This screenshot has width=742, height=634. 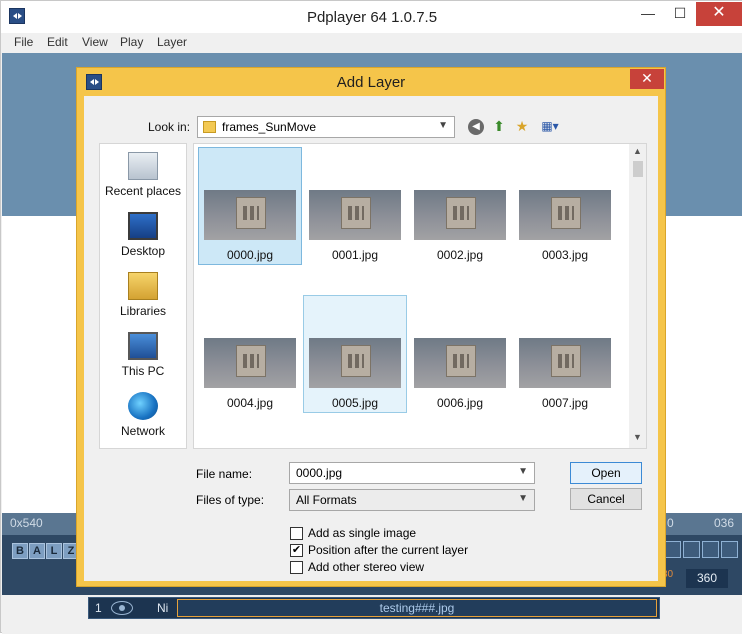 I want to click on file-item: 0001.jpg, so click(x=355, y=206).